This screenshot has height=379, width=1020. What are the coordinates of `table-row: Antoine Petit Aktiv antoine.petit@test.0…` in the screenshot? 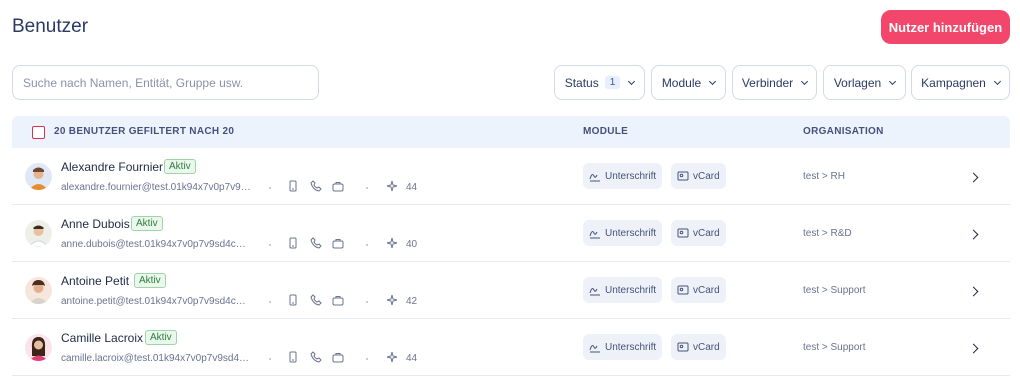 It's located at (511, 290).